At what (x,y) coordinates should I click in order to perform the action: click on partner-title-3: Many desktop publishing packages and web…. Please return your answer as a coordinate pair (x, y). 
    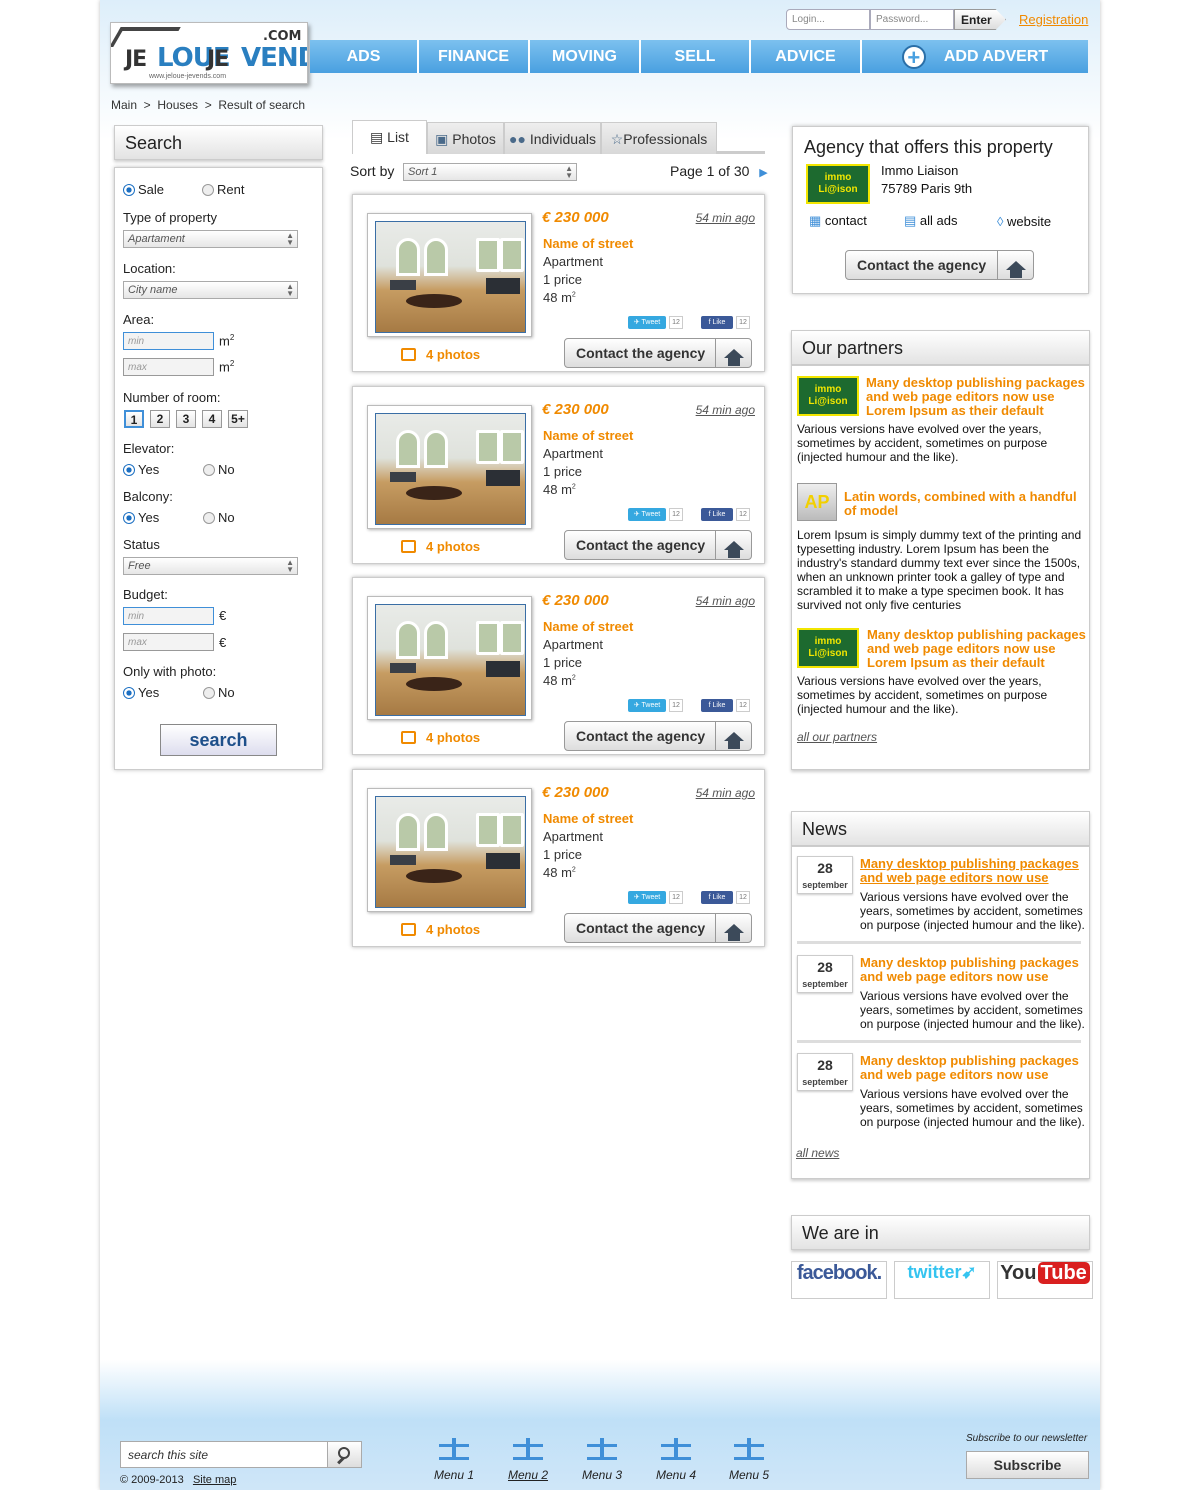
    Looking at the image, I should click on (978, 649).